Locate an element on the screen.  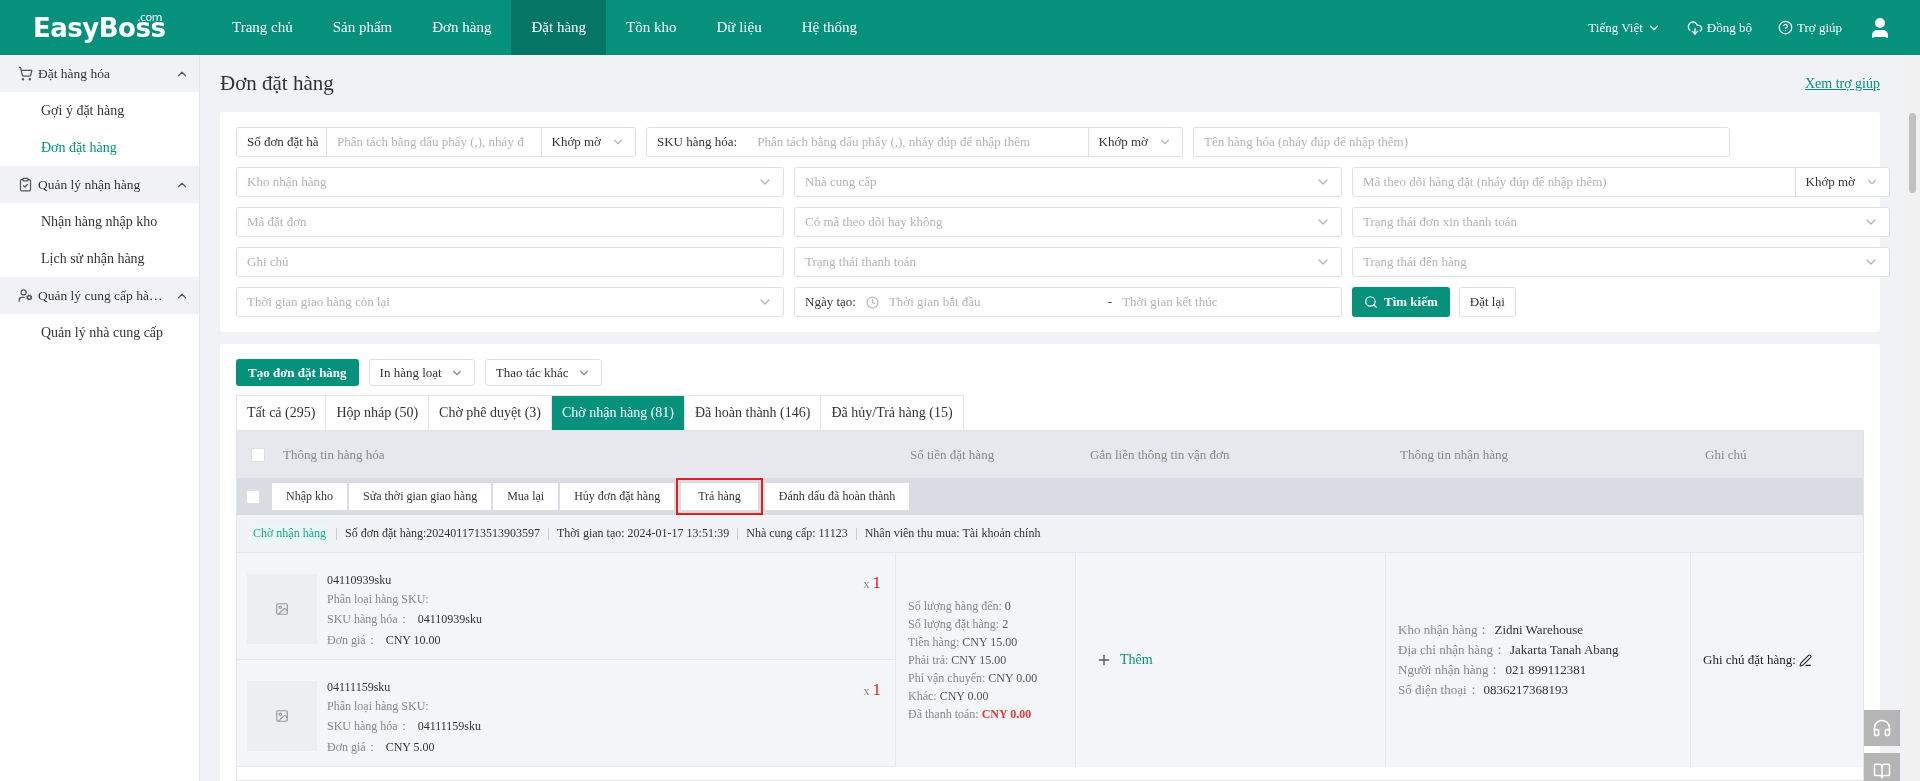
search-icon is located at coordinates (1371, 302).